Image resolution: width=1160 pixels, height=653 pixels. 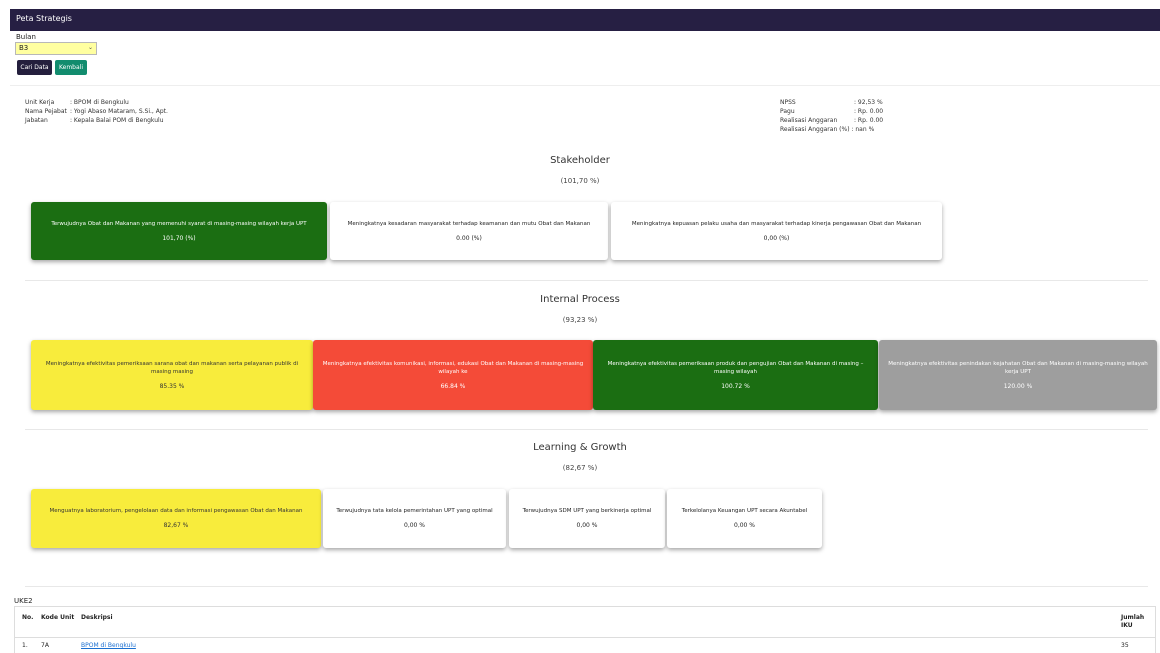 I want to click on col-header-no: No., so click(x=28, y=617).